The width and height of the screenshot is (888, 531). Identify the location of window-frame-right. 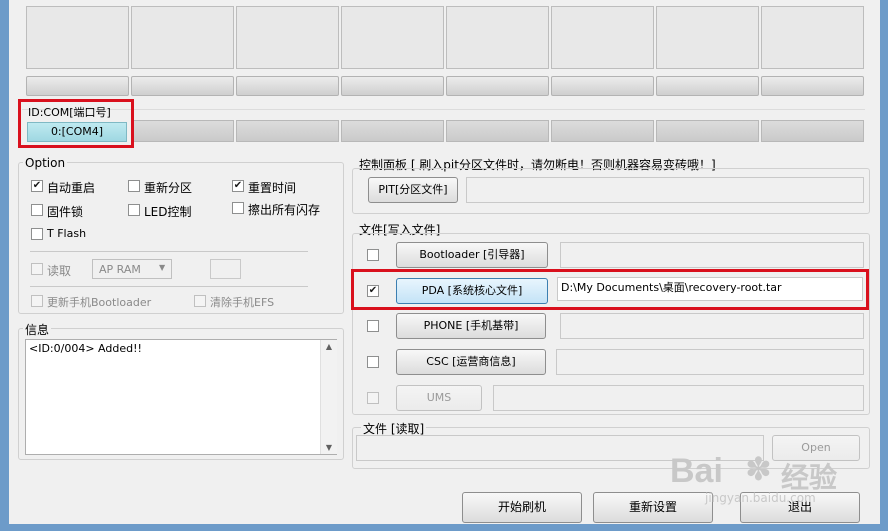
(884, 265).